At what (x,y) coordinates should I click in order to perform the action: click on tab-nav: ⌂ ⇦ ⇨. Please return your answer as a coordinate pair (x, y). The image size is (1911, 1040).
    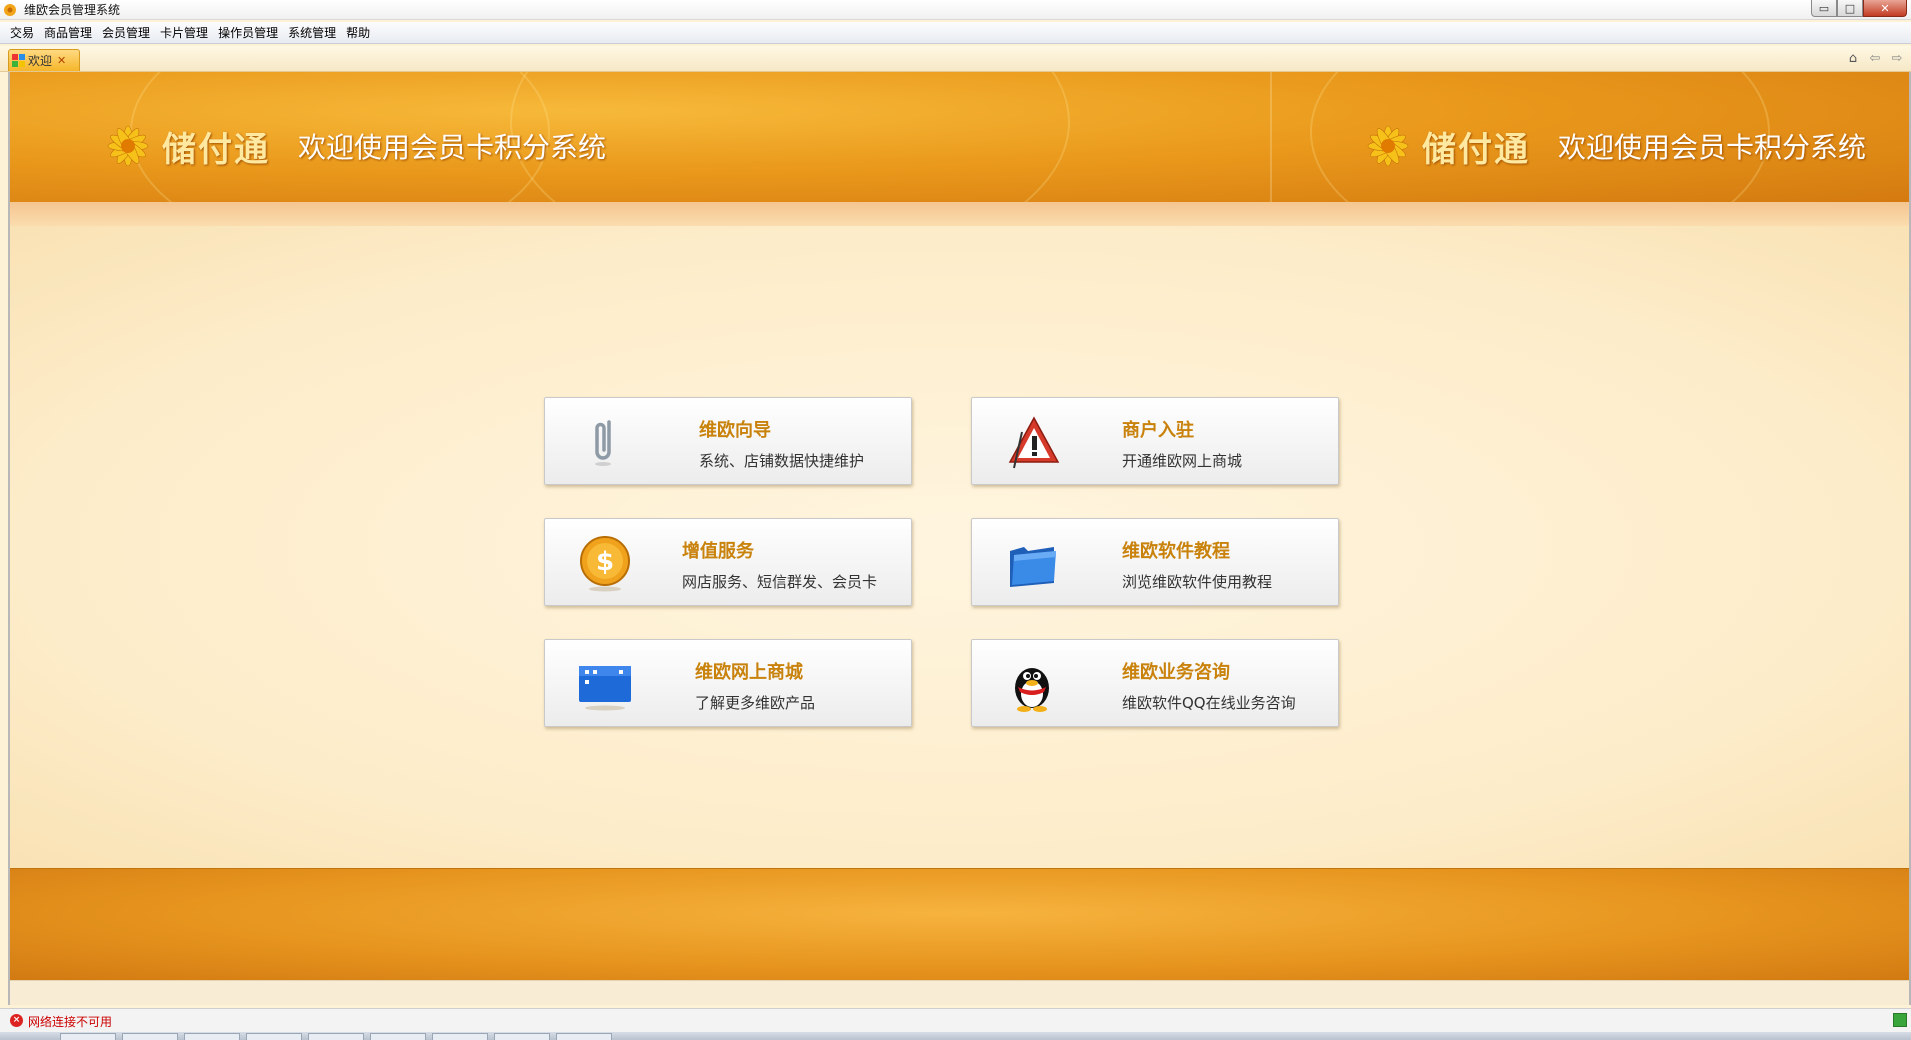
    Looking at the image, I should click on (1875, 59).